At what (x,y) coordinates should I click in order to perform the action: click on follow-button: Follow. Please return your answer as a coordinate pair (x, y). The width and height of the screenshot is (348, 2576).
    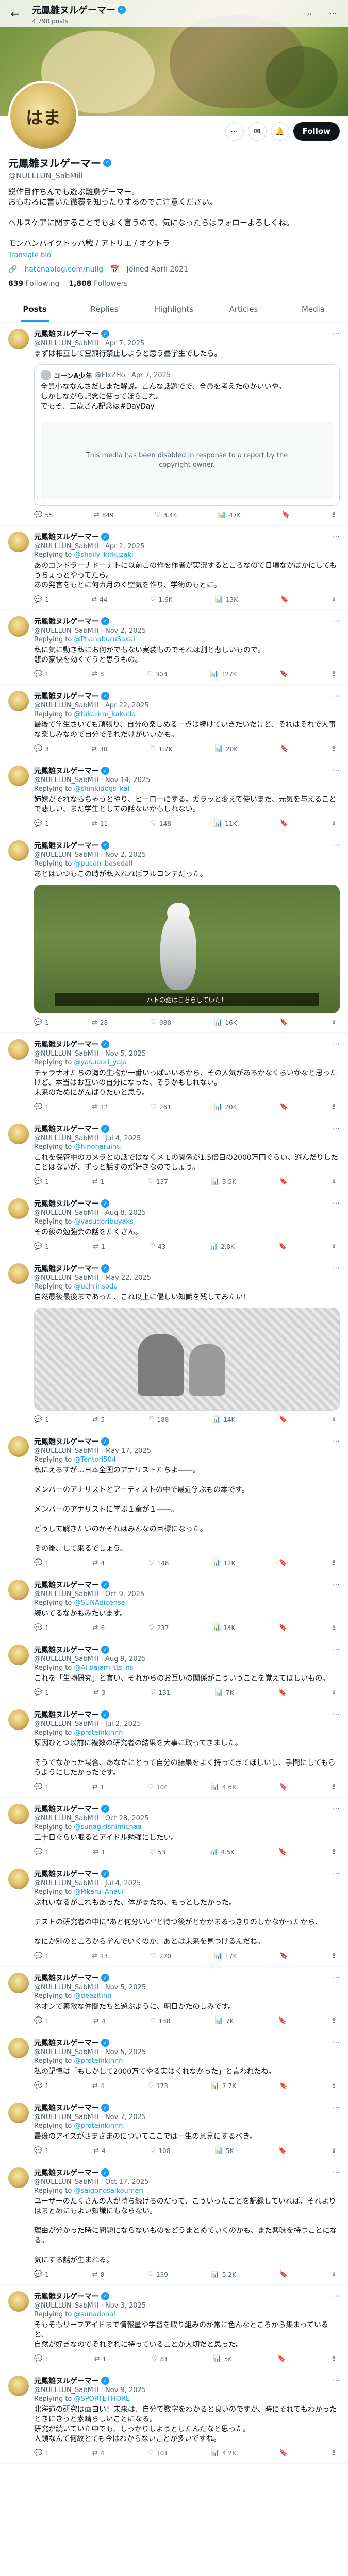
    Looking at the image, I should click on (316, 131).